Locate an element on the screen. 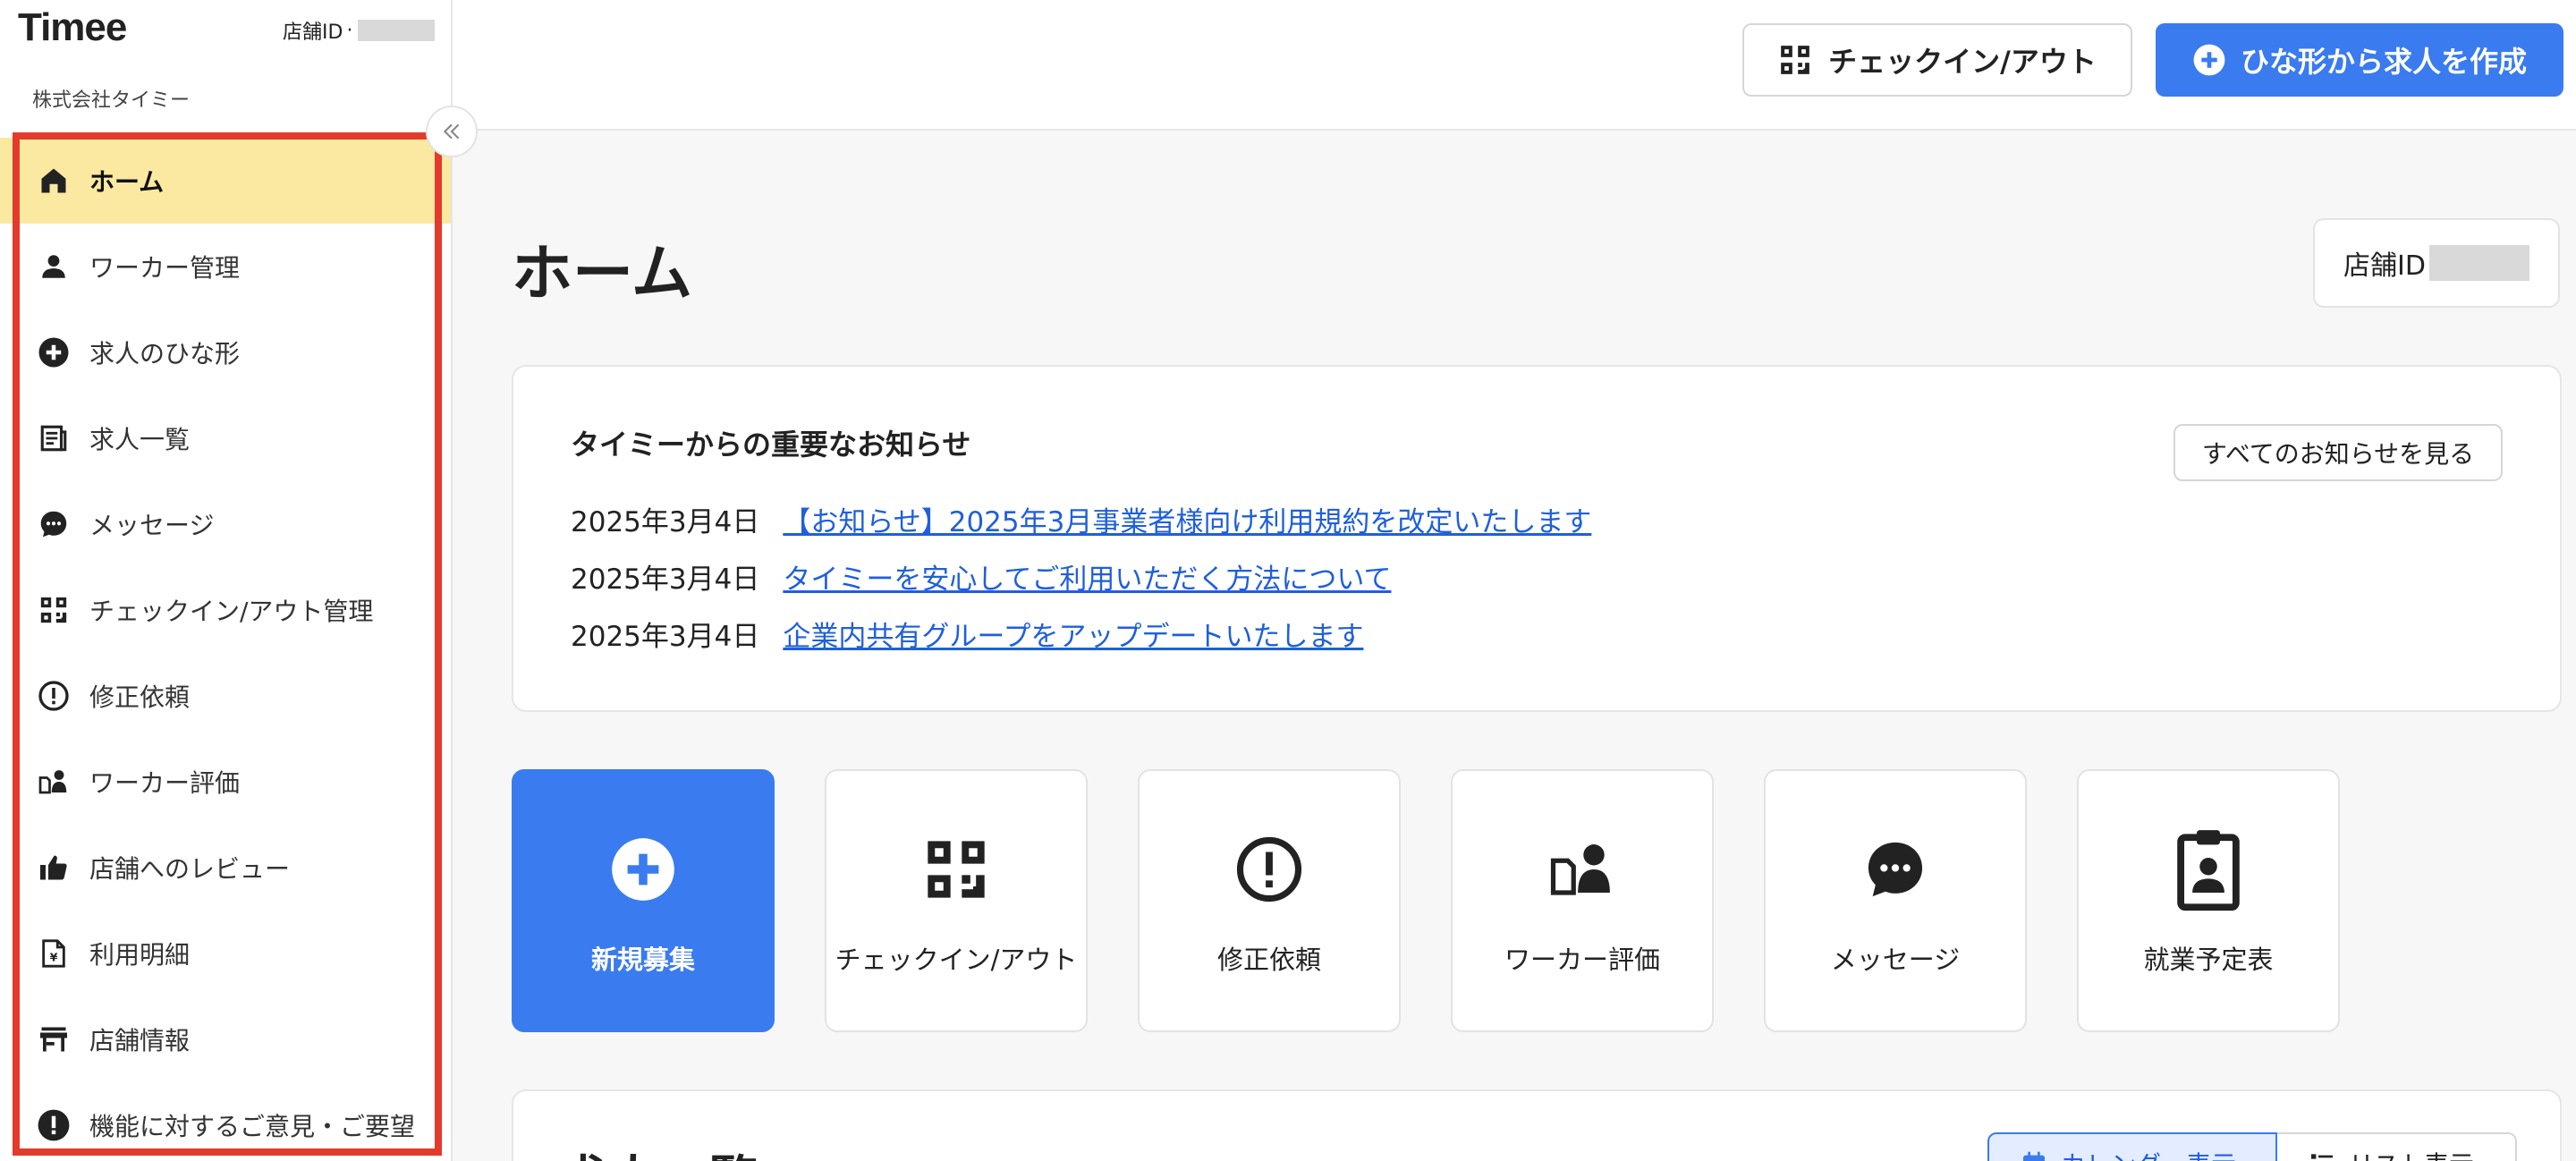 Image resolution: width=2576 pixels, height=1161 pixels. tile-messages: メッセージ is located at coordinates (1895, 900).